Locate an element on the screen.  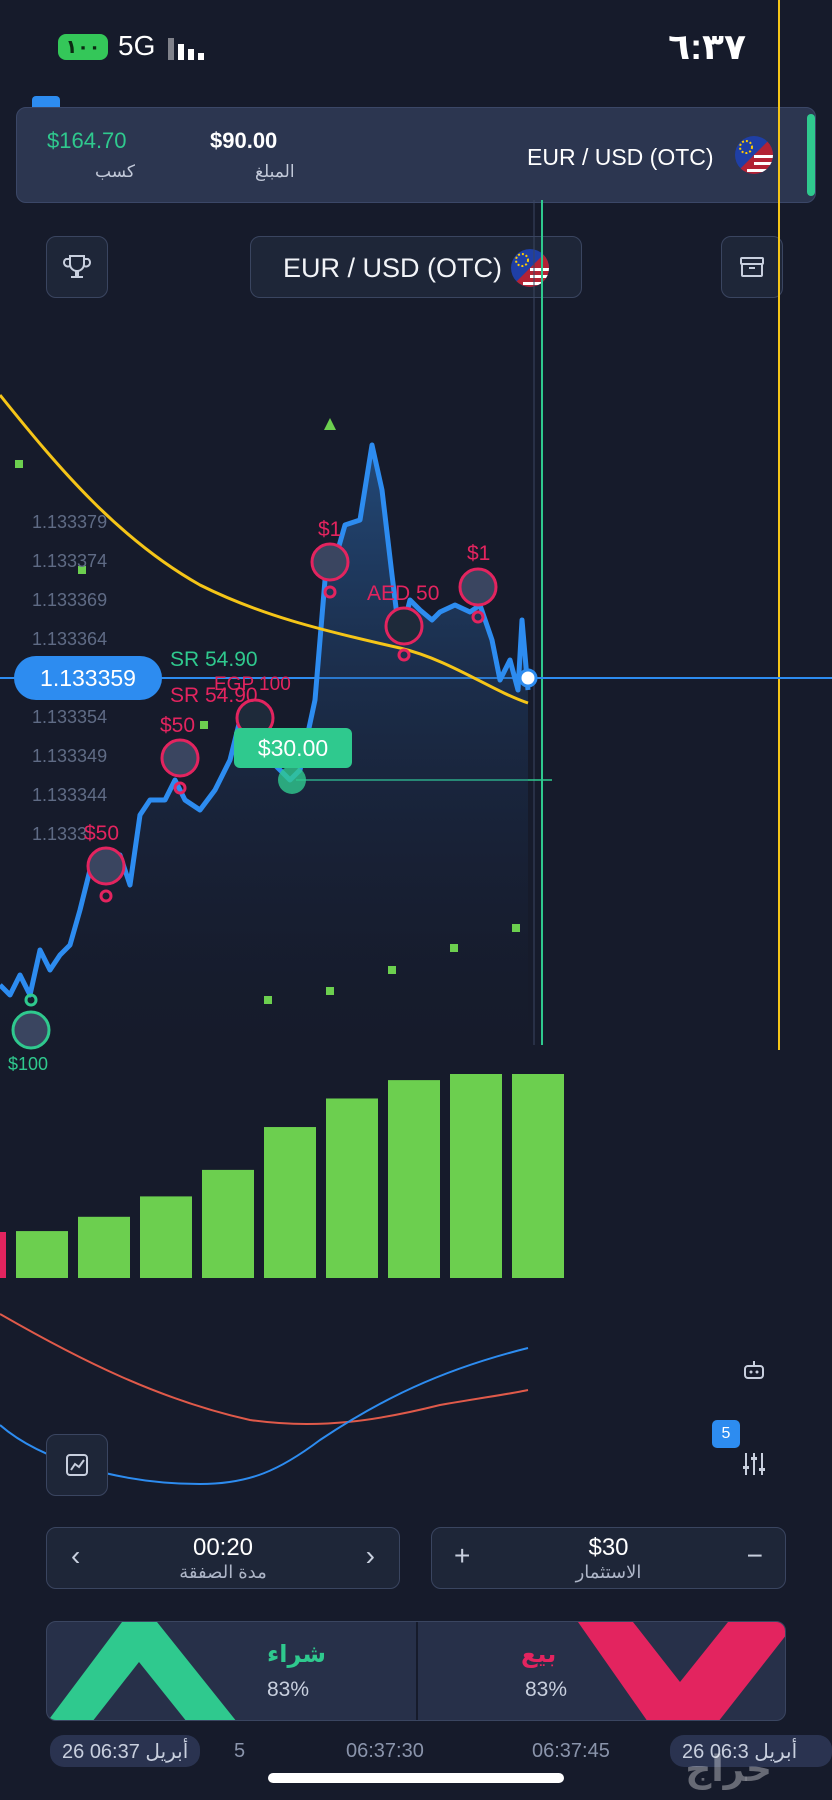
date-pill-left: 26 أبريل 06:37 is located at coordinates (125, 1751).